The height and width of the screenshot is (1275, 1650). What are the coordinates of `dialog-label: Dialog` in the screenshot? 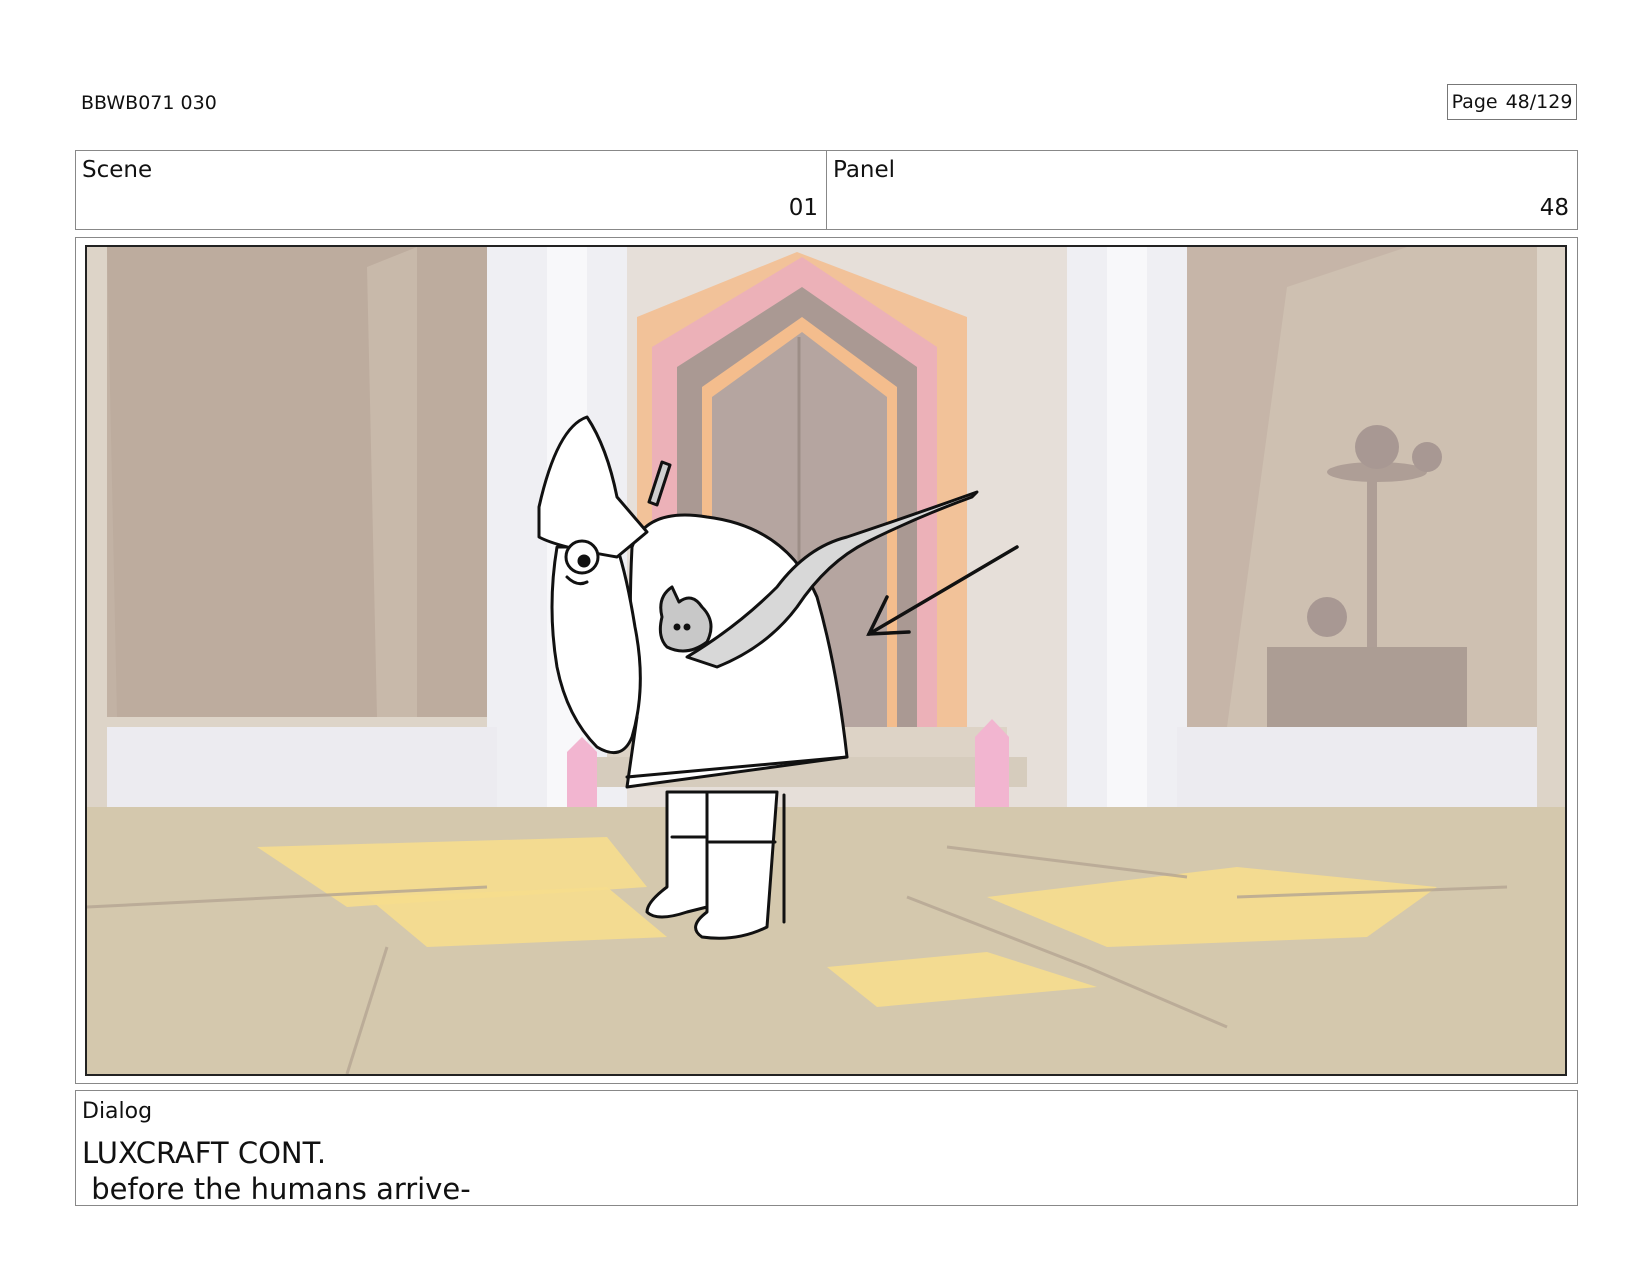 It's located at (117, 1111).